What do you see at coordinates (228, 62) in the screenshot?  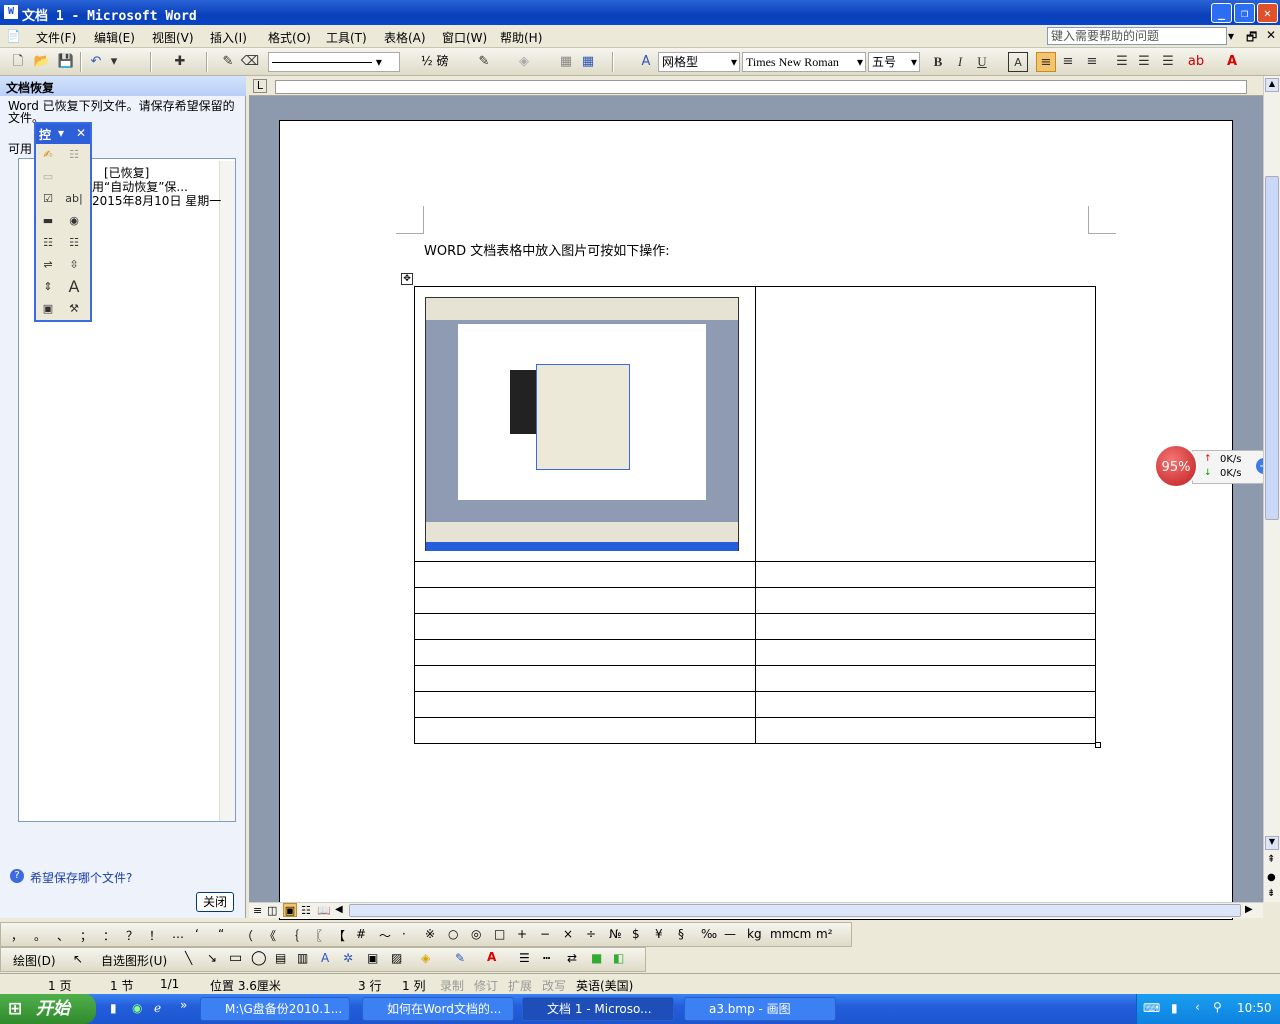 I see `pencil-icon: ✎` at bounding box center [228, 62].